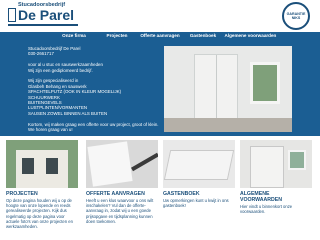  What do you see at coordinates (12, 15) in the screenshot?
I see `logo-mark-icon` at bounding box center [12, 15].